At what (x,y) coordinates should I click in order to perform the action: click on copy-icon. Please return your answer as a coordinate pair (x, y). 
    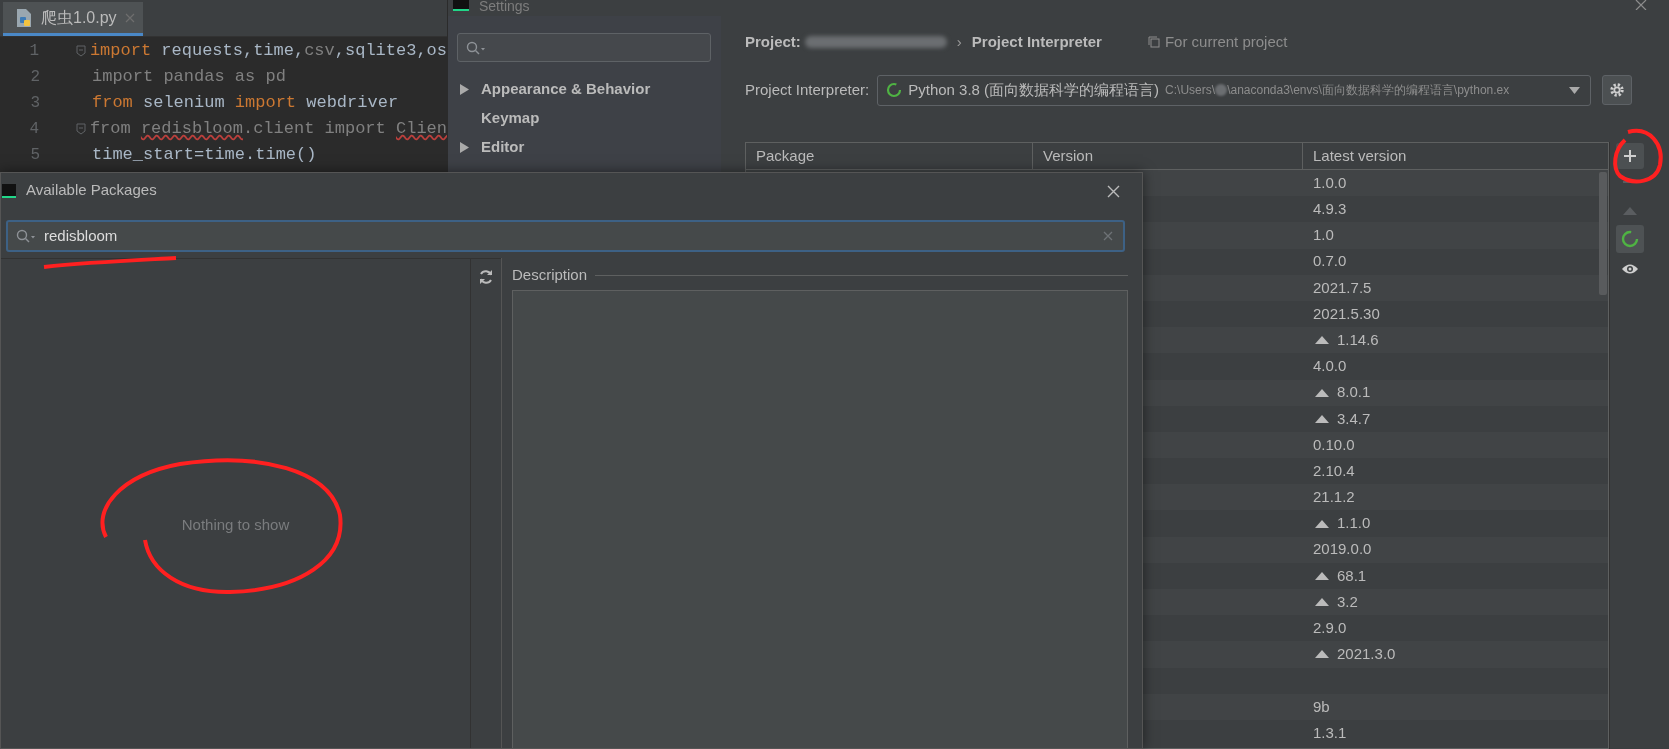
    Looking at the image, I should click on (1153, 42).